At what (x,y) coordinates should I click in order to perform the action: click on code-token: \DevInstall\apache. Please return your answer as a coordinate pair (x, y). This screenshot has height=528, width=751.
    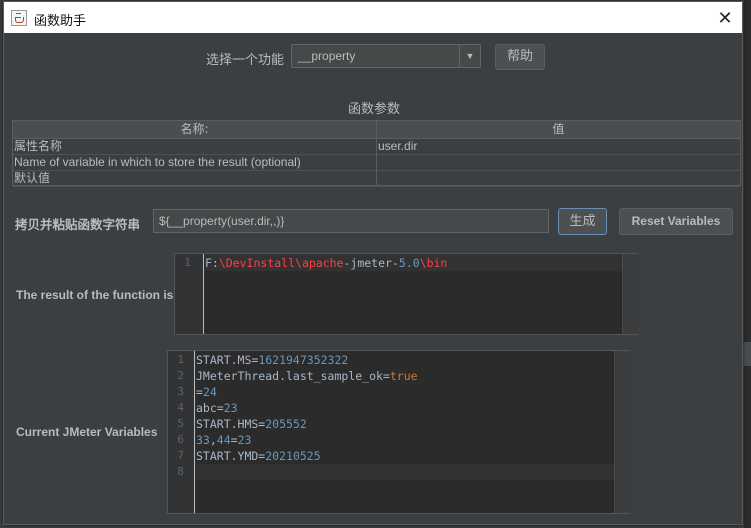
    Looking at the image, I should click on (281, 263).